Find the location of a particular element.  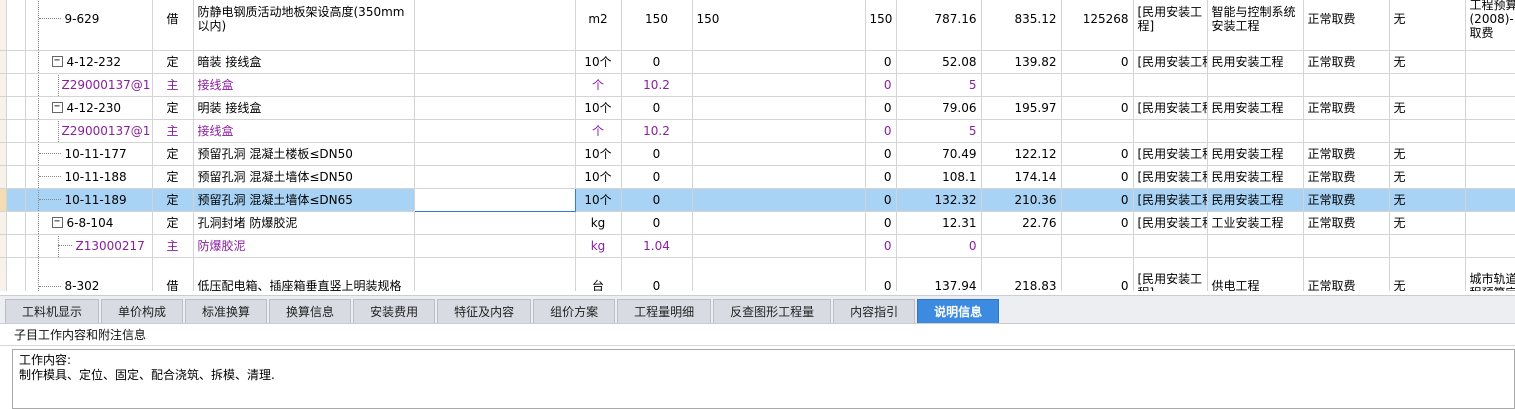

code-cell: −4-12-232 is located at coordinates (89, 62).